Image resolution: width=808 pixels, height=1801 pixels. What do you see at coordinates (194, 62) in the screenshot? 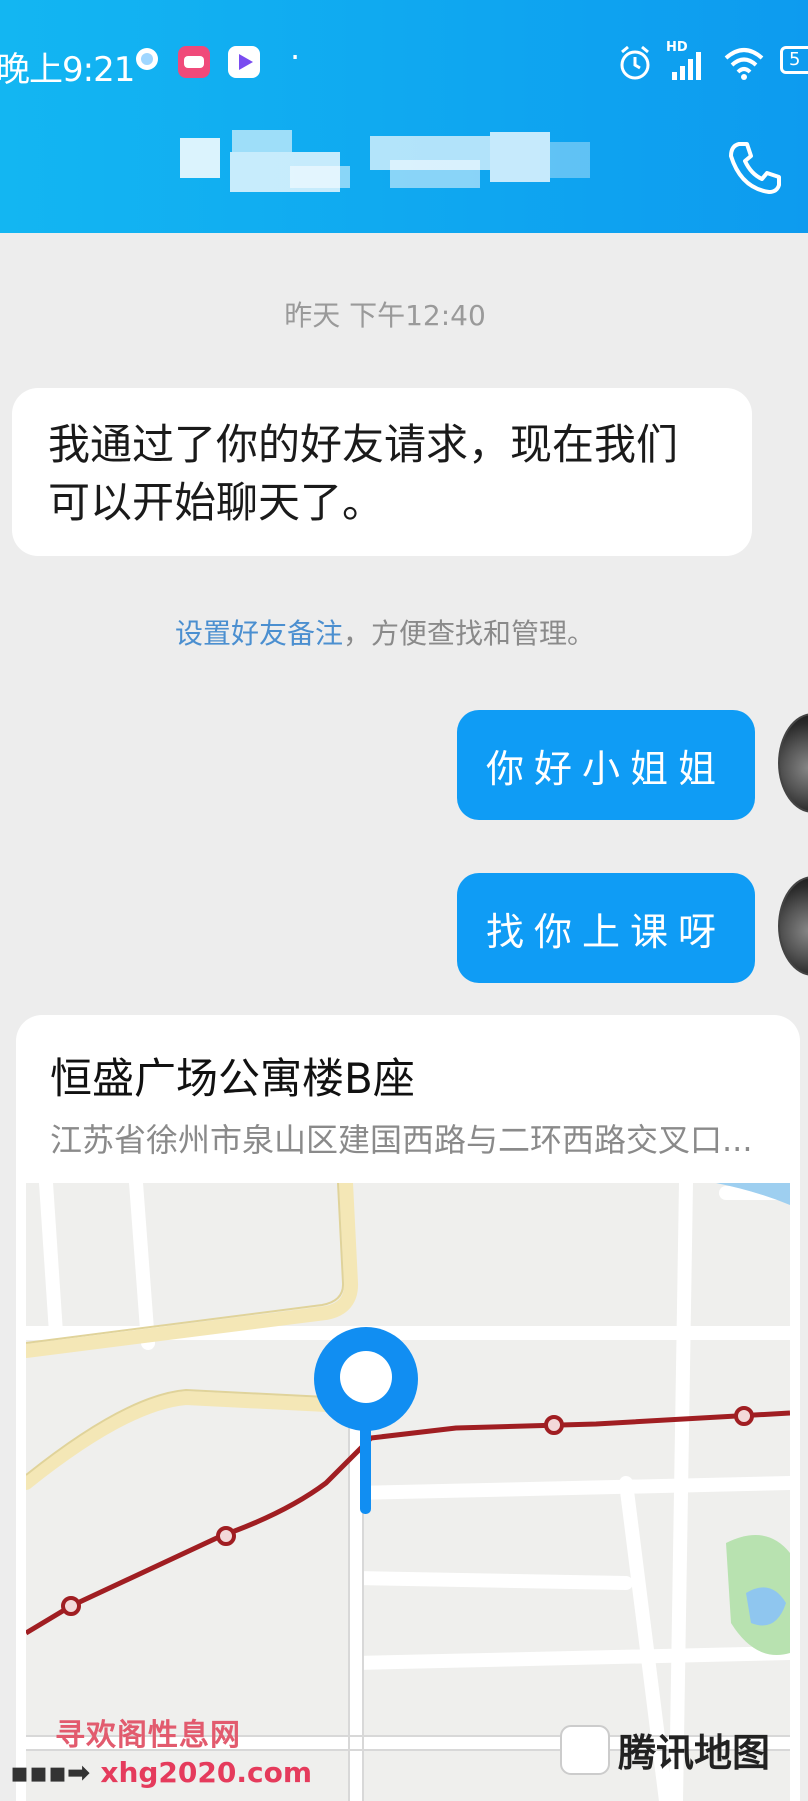
I see `game-app-icon` at bounding box center [194, 62].